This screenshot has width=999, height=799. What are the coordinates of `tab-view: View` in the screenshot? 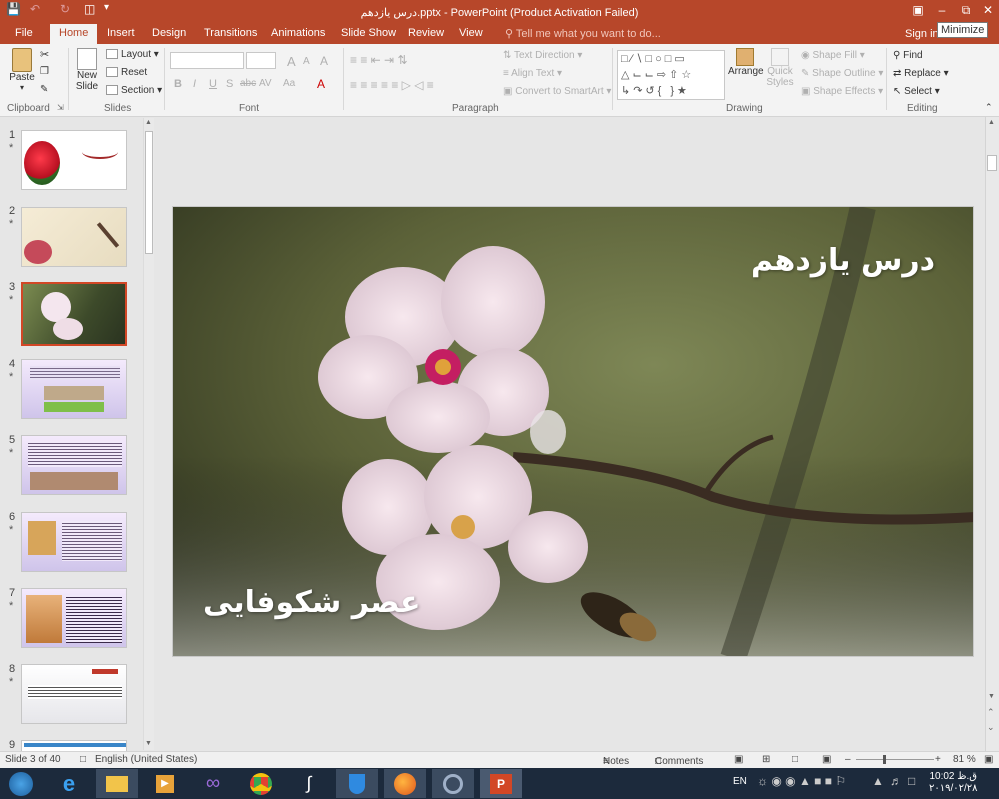 It's located at (471, 33).